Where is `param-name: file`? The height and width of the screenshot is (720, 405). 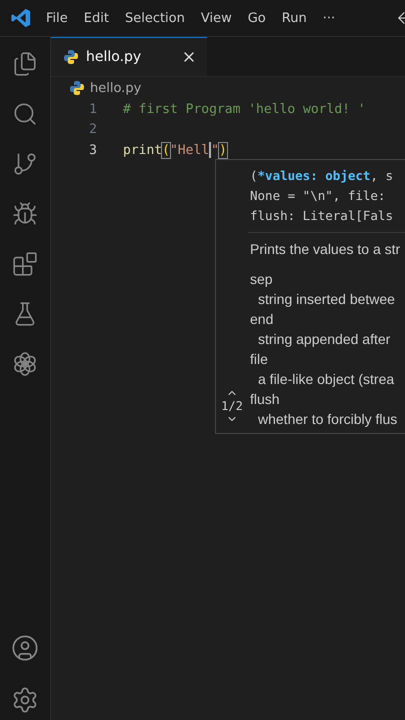 param-name: file is located at coordinates (259, 359).